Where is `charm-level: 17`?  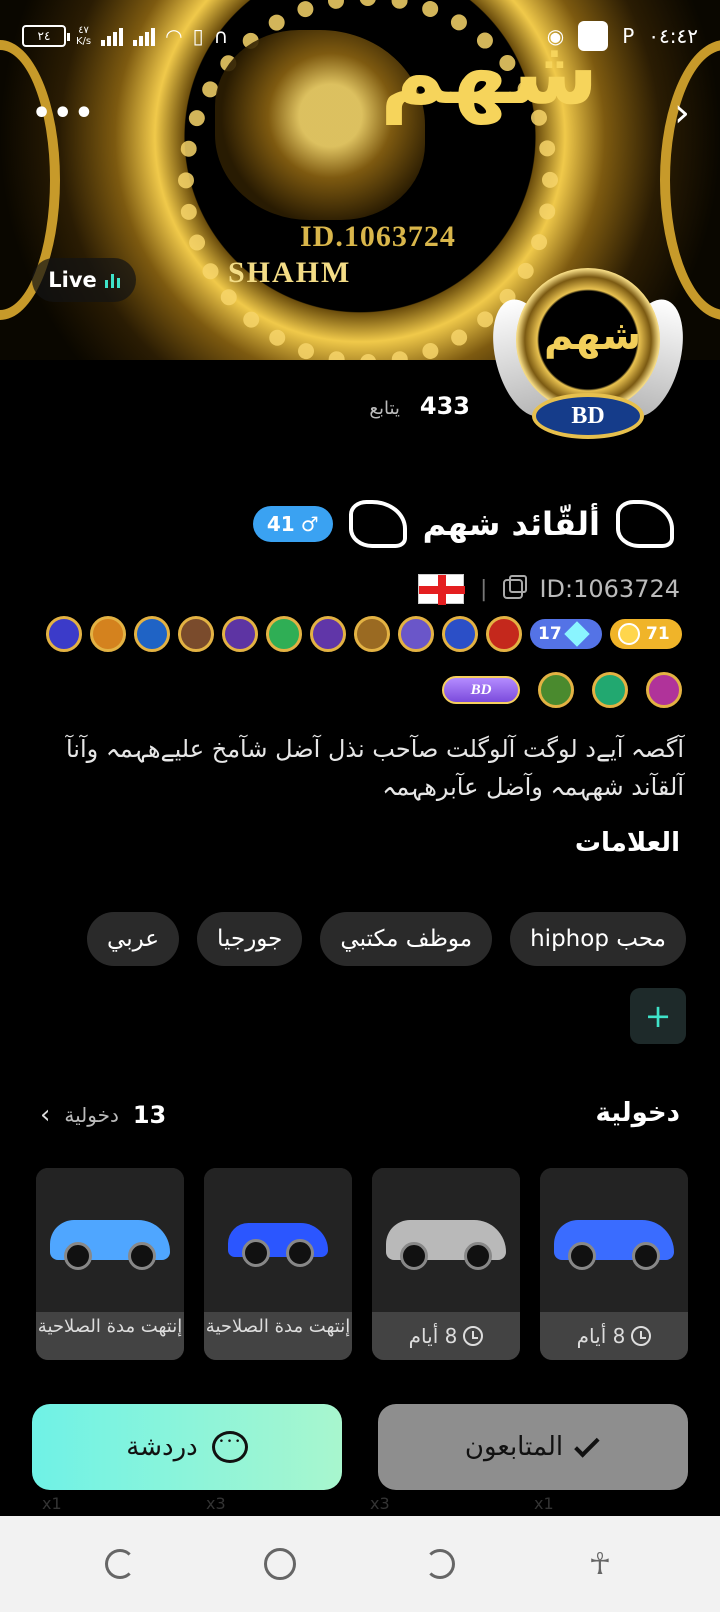 charm-level: 17 is located at coordinates (550, 634).